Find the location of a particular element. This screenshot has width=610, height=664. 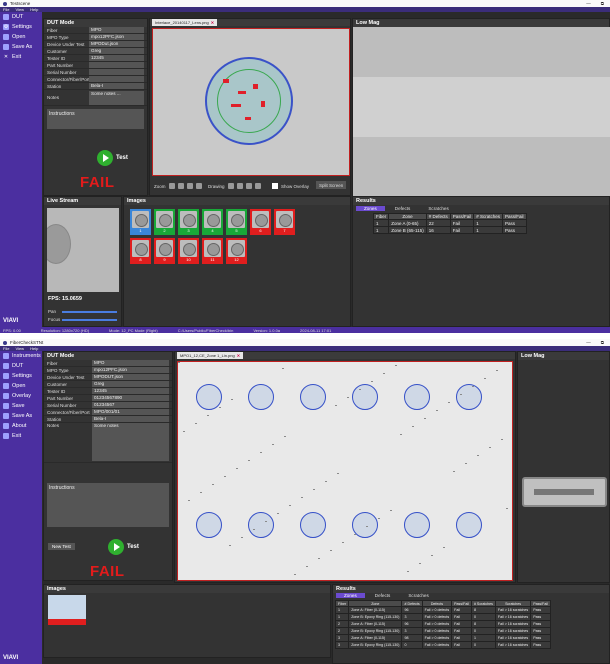

connector-field is located at coordinates (116, 79).